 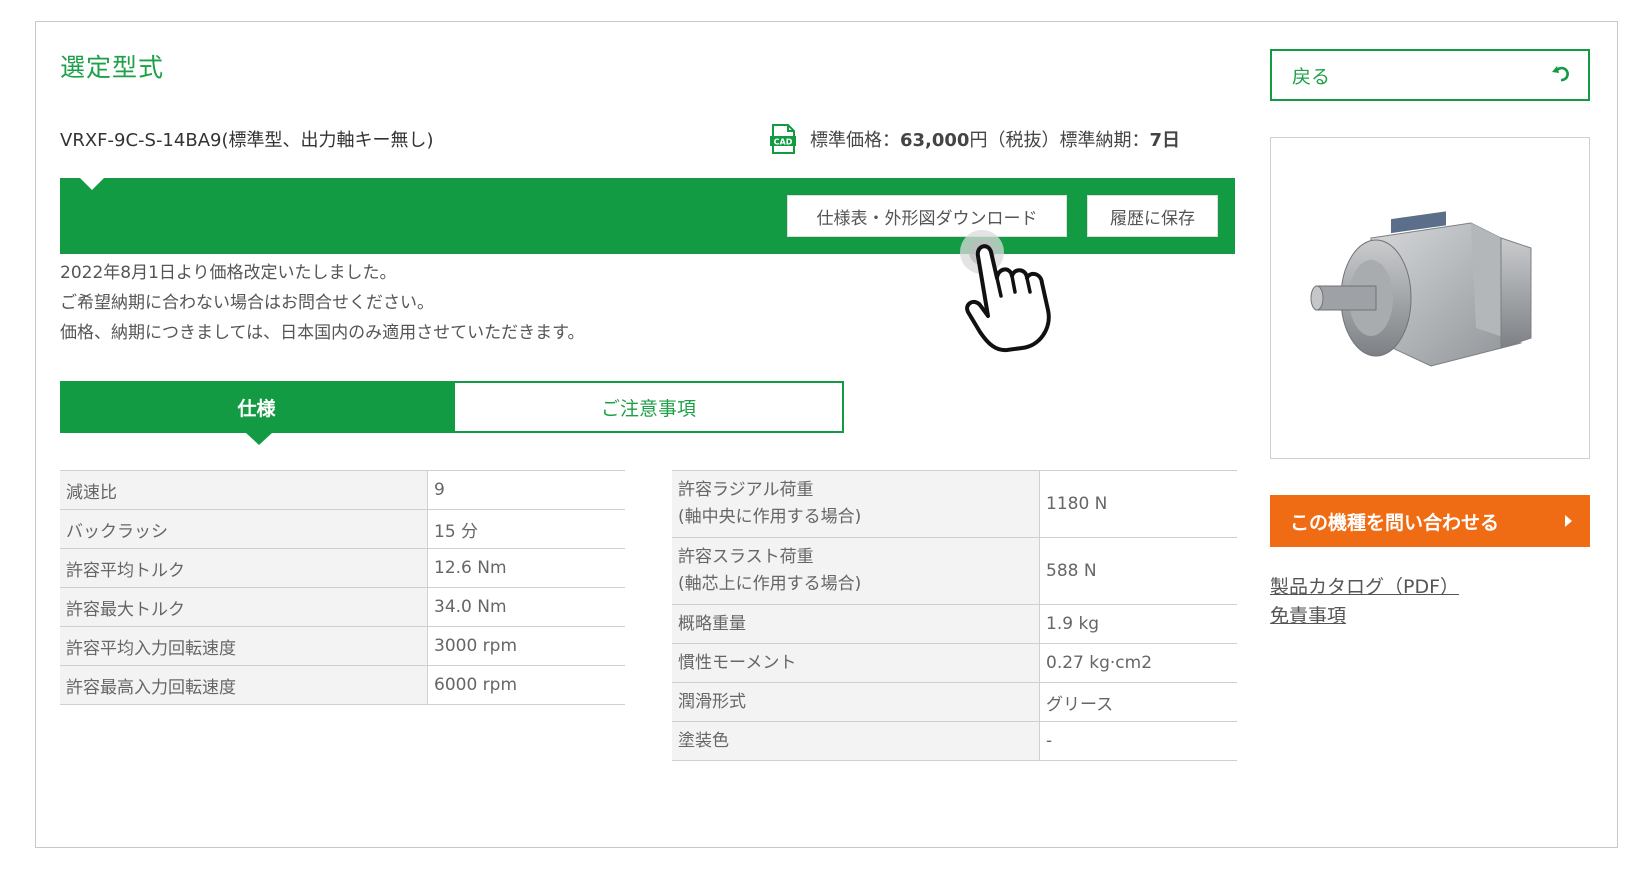 What do you see at coordinates (1568, 521) in the screenshot?
I see `caret-right-icon` at bounding box center [1568, 521].